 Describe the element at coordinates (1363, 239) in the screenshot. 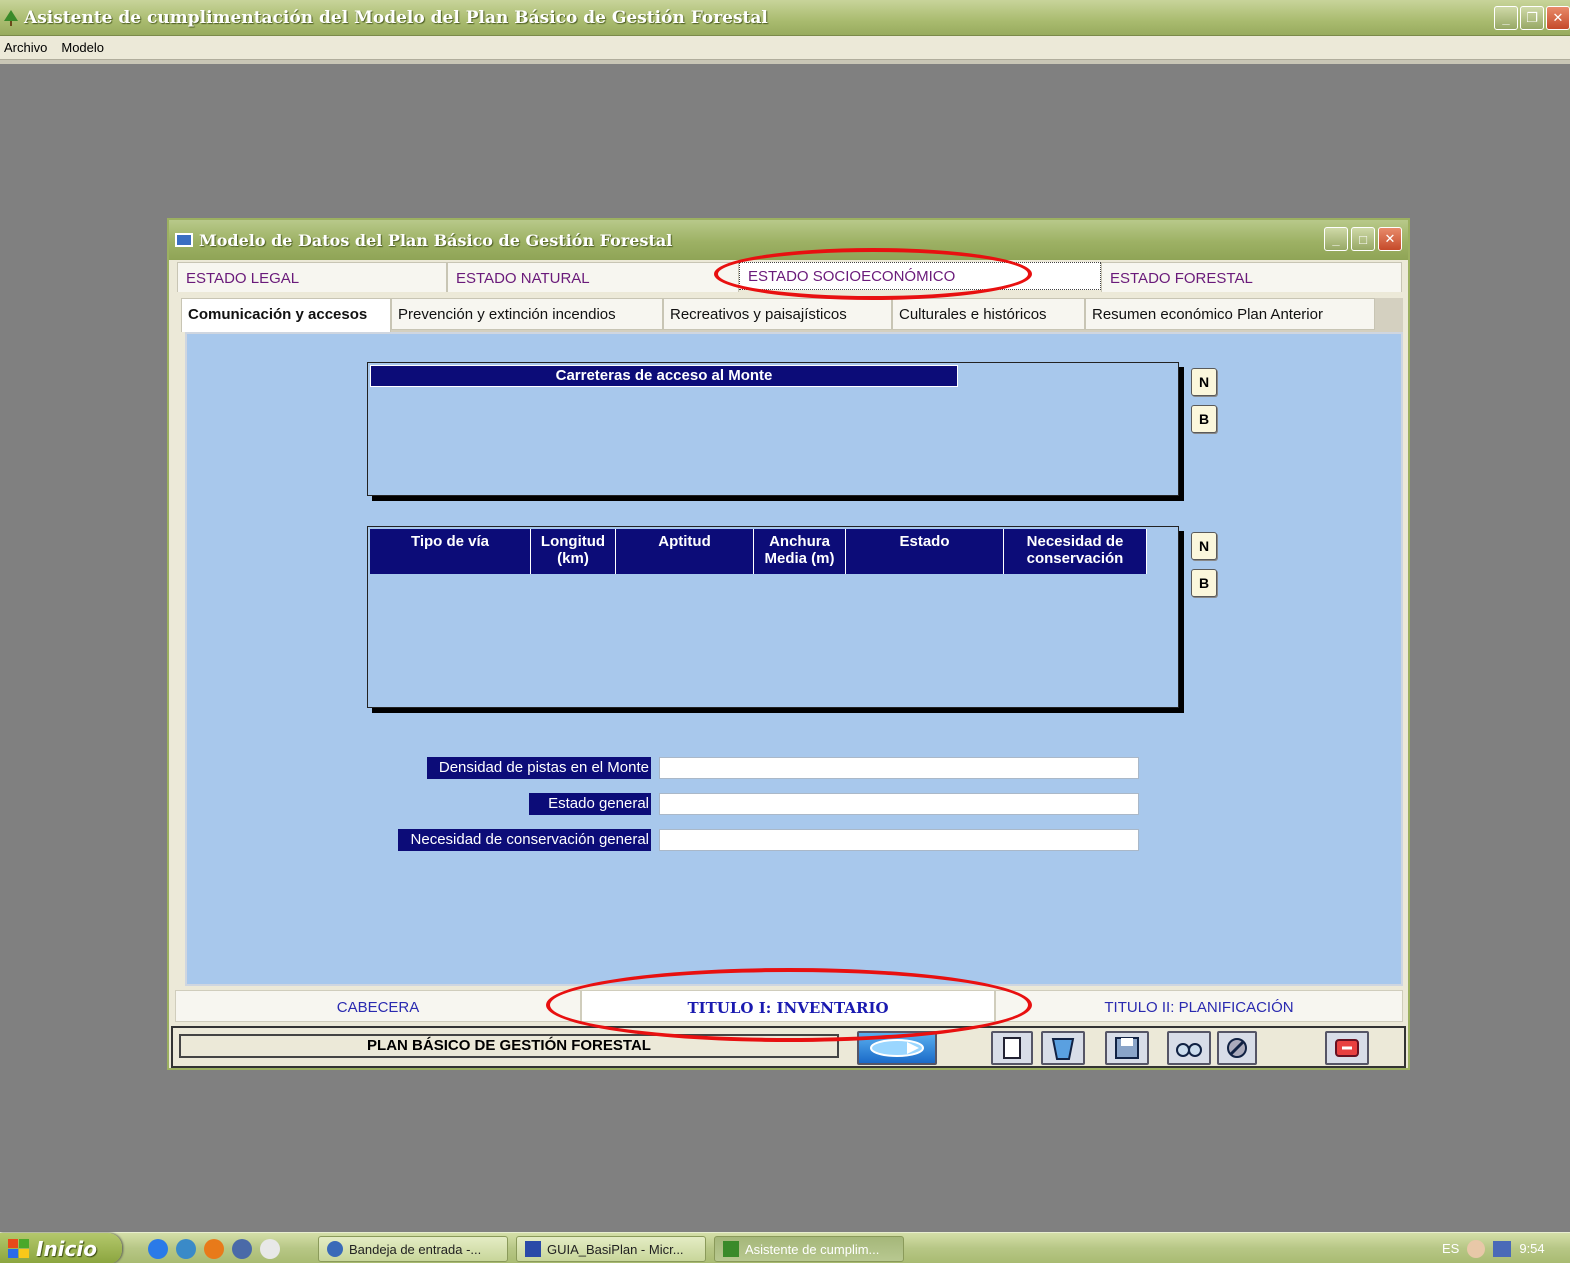

I see `form-maximize-button: □` at that location.